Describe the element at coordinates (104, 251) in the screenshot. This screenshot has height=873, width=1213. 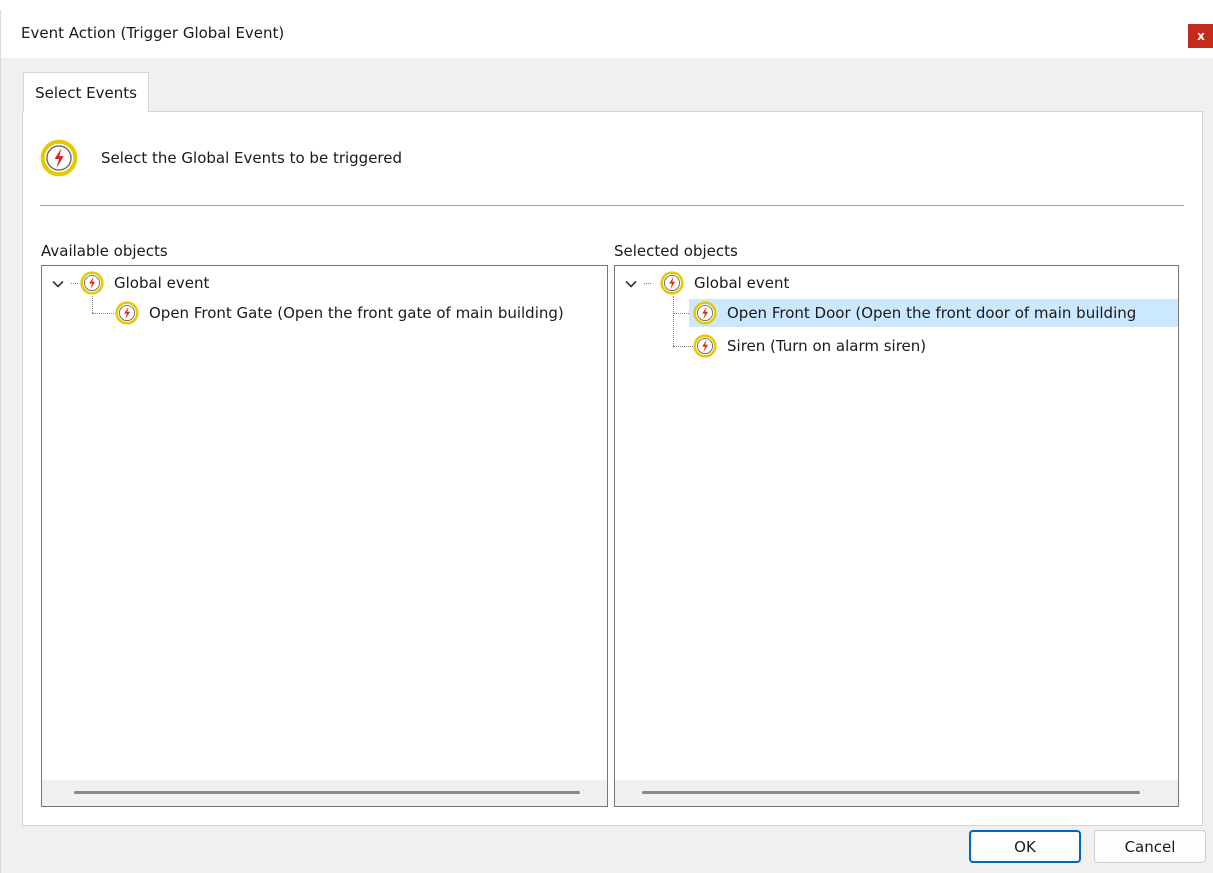
I see `available-objects-label: Available objects` at that location.